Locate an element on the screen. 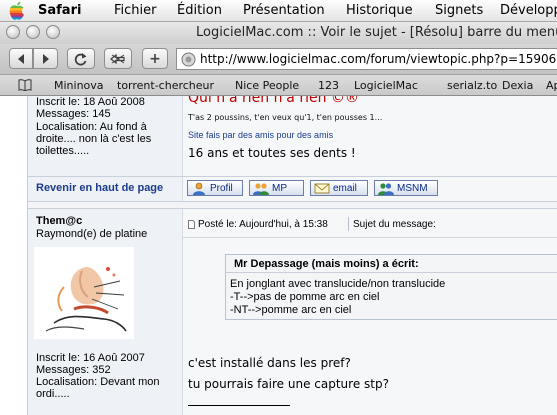 The height and width of the screenshot is (415, 557). minimize-window-icon is located at coordinates (33, 32).